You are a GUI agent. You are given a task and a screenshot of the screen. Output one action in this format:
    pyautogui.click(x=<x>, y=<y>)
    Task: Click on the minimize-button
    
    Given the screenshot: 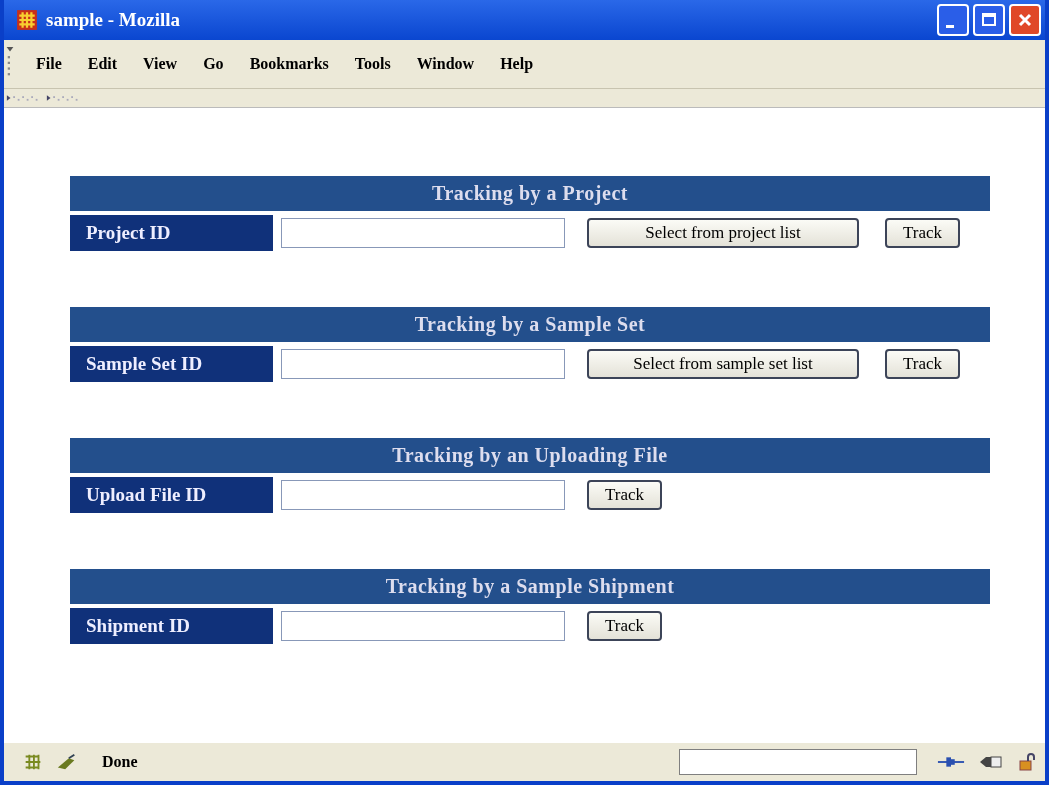 What is the action you would take?
    pyautogui.click(x=953, y=20)
    